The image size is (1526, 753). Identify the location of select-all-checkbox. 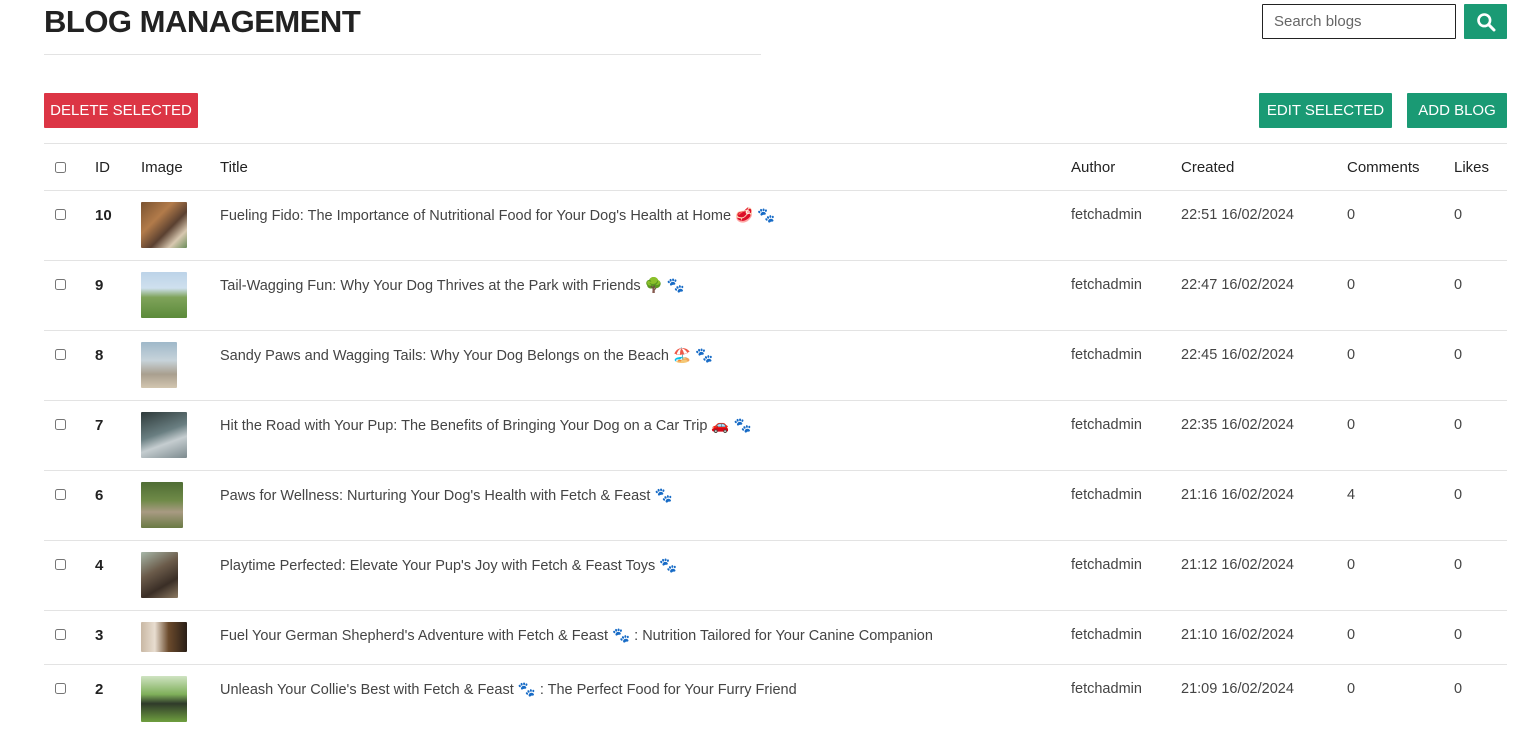
(60, 167).